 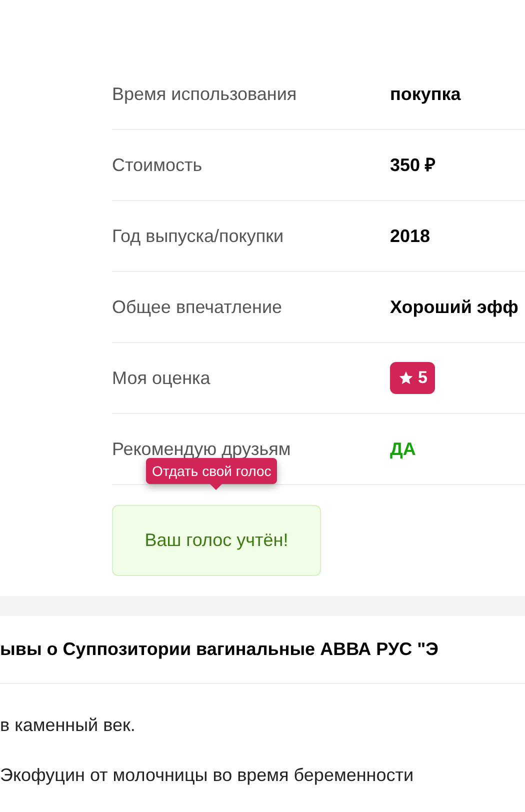 I want to click on vote-confirmation: Ваш голос учтён!, so click(x=216, y=540).